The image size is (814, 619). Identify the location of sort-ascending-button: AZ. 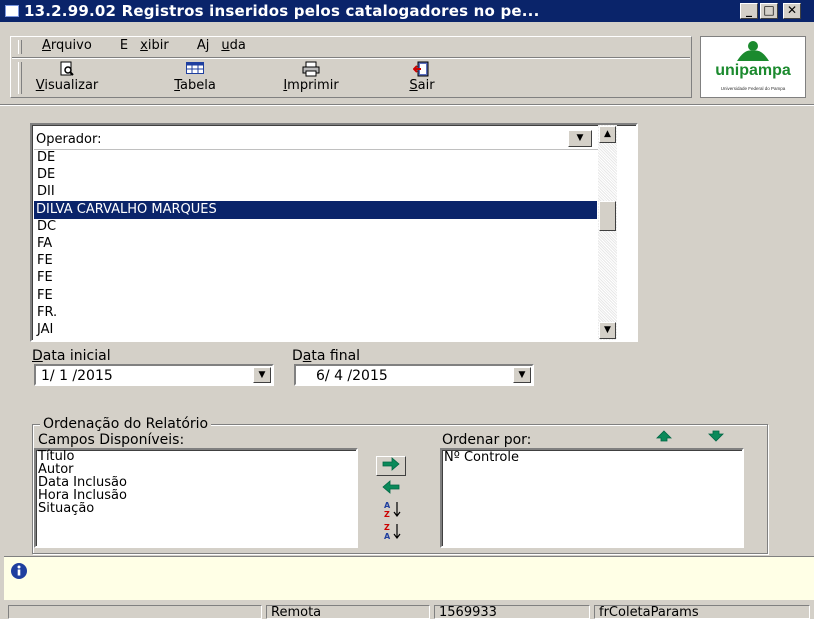
(394, 511).